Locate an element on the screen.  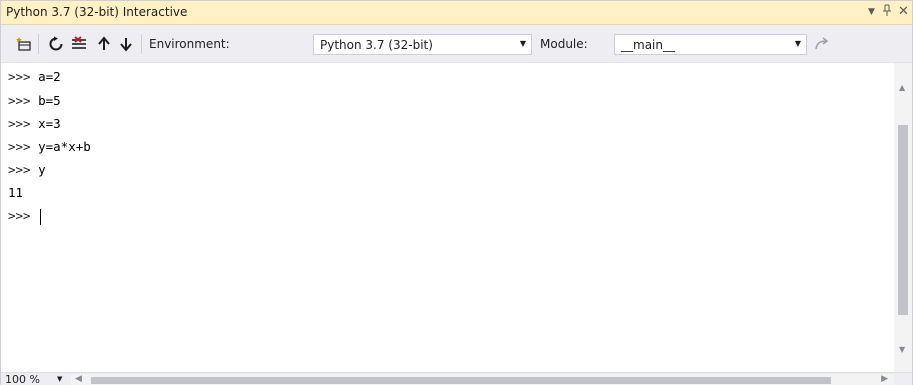
module-label: Module: is located at coordinates (564, 44).